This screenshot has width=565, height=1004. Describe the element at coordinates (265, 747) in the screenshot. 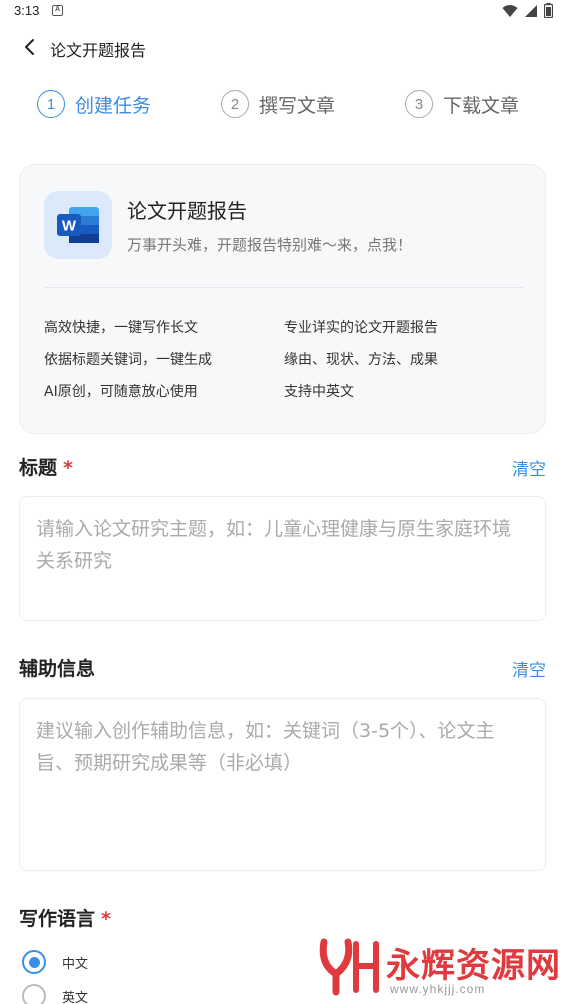

I see `aux-info-placeholder: 建议输入创作辅助信息，如：关键词（3-5个）、论文主旨、预期研究成果等（非必填）` at that location.